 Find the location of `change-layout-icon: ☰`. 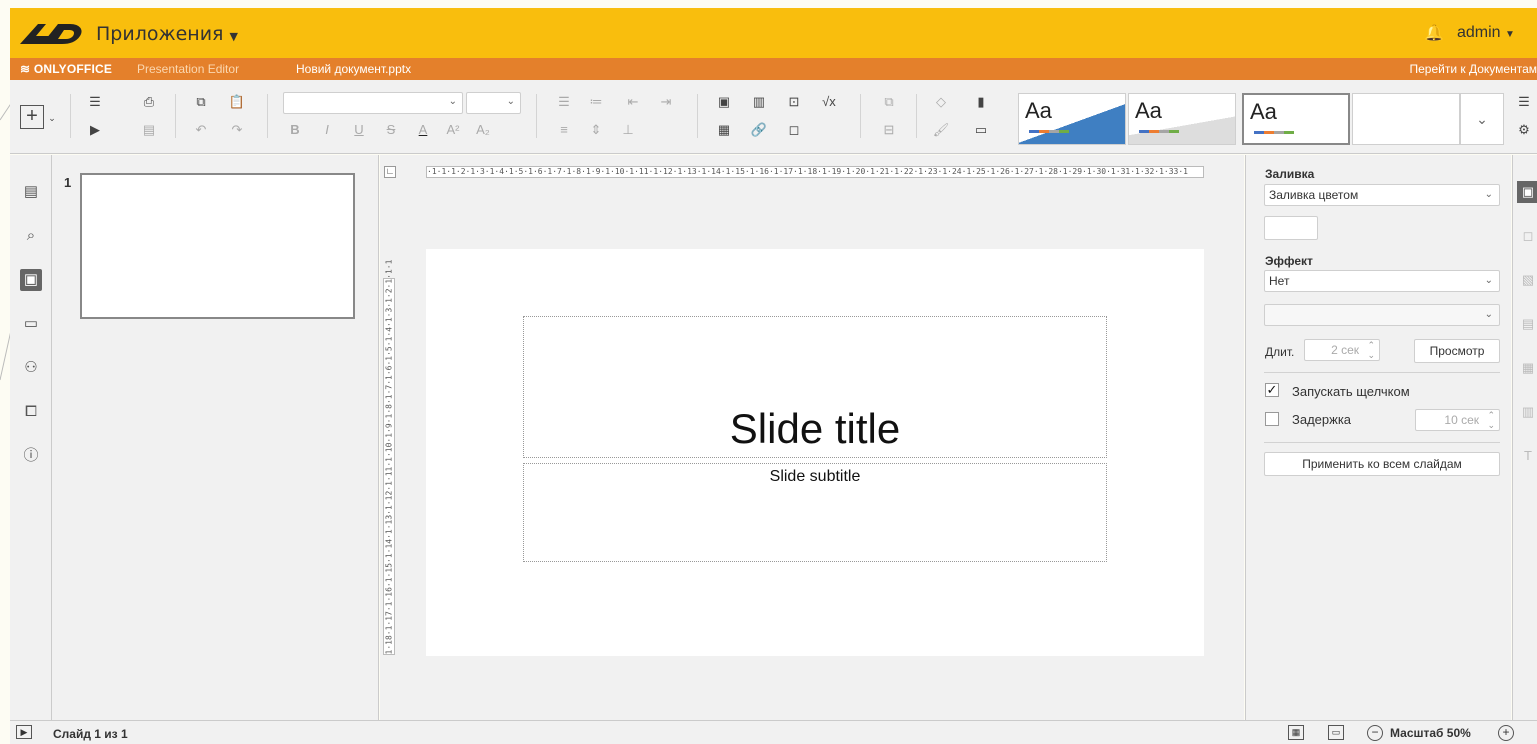

change-layout-icon: ☰ is located at coordinates (95, 102).